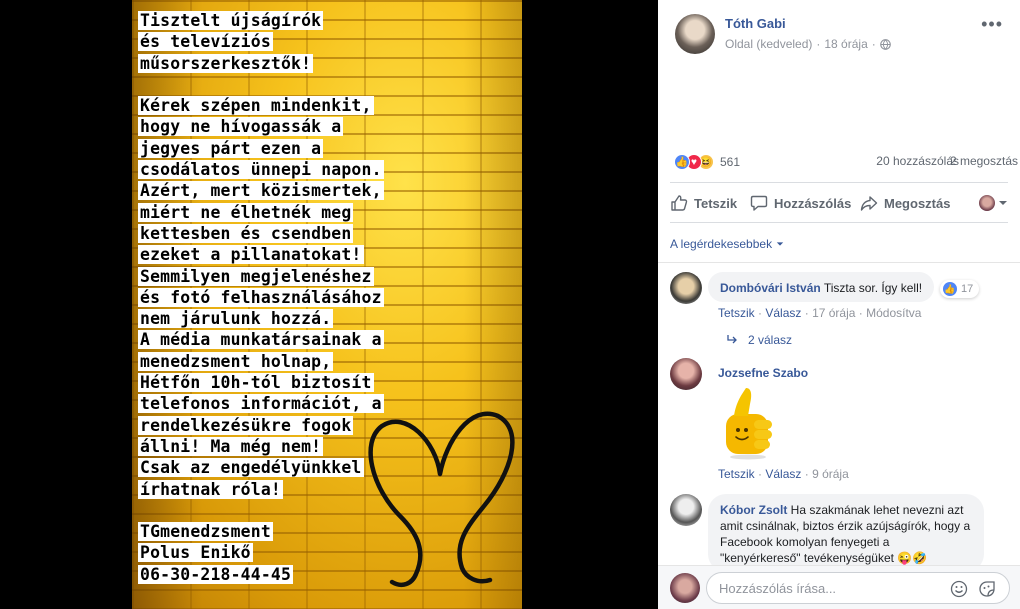  What do you see at coordinates (231, 148) in the screenshot?
I see `notice-line-text: jegyes párt ezen a` at bounding box center [231, 148].